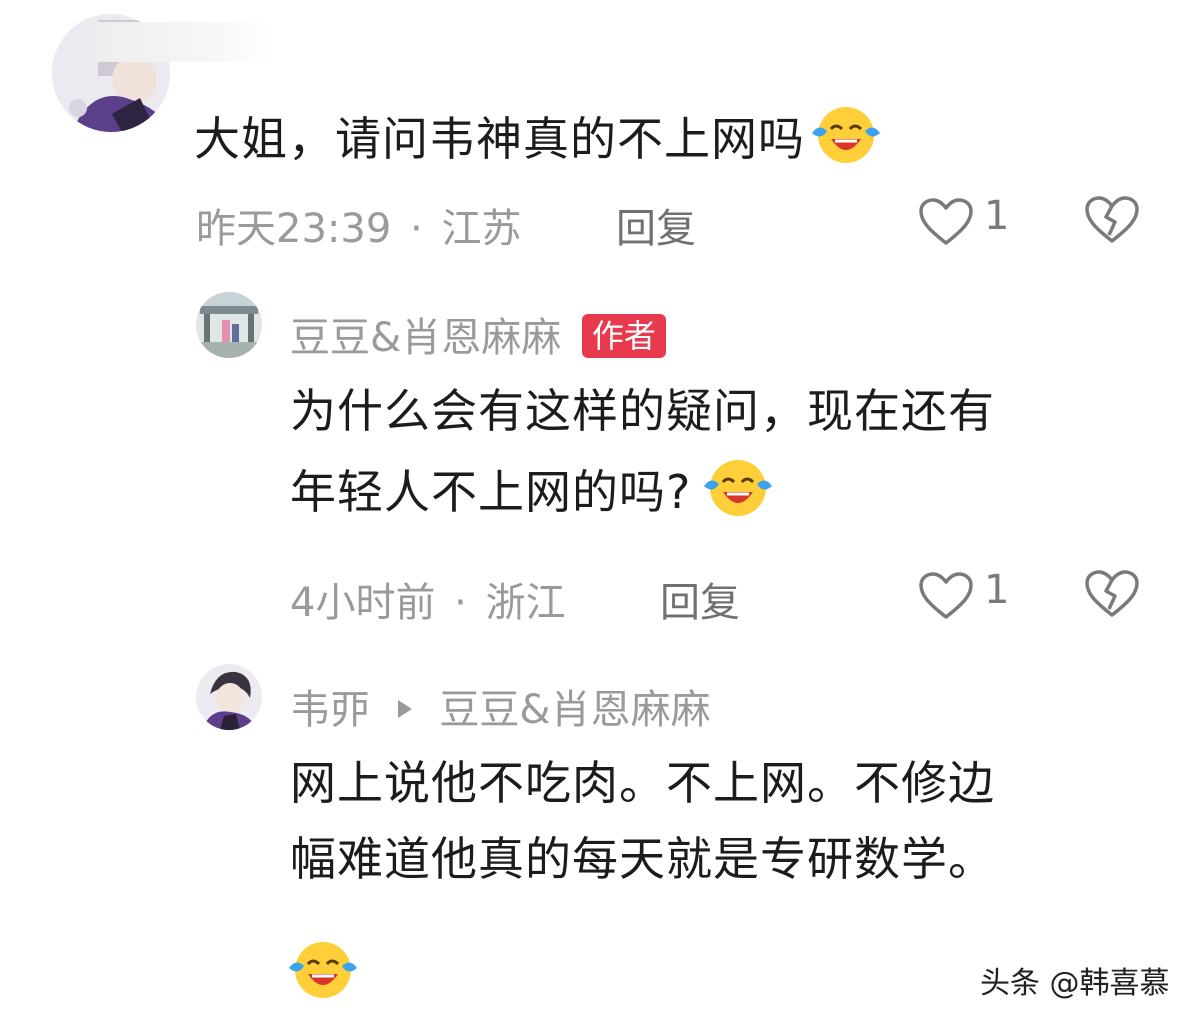  I want to click on reply-target-name: 豆豆&肖恩麻麻, so click(574, 710).